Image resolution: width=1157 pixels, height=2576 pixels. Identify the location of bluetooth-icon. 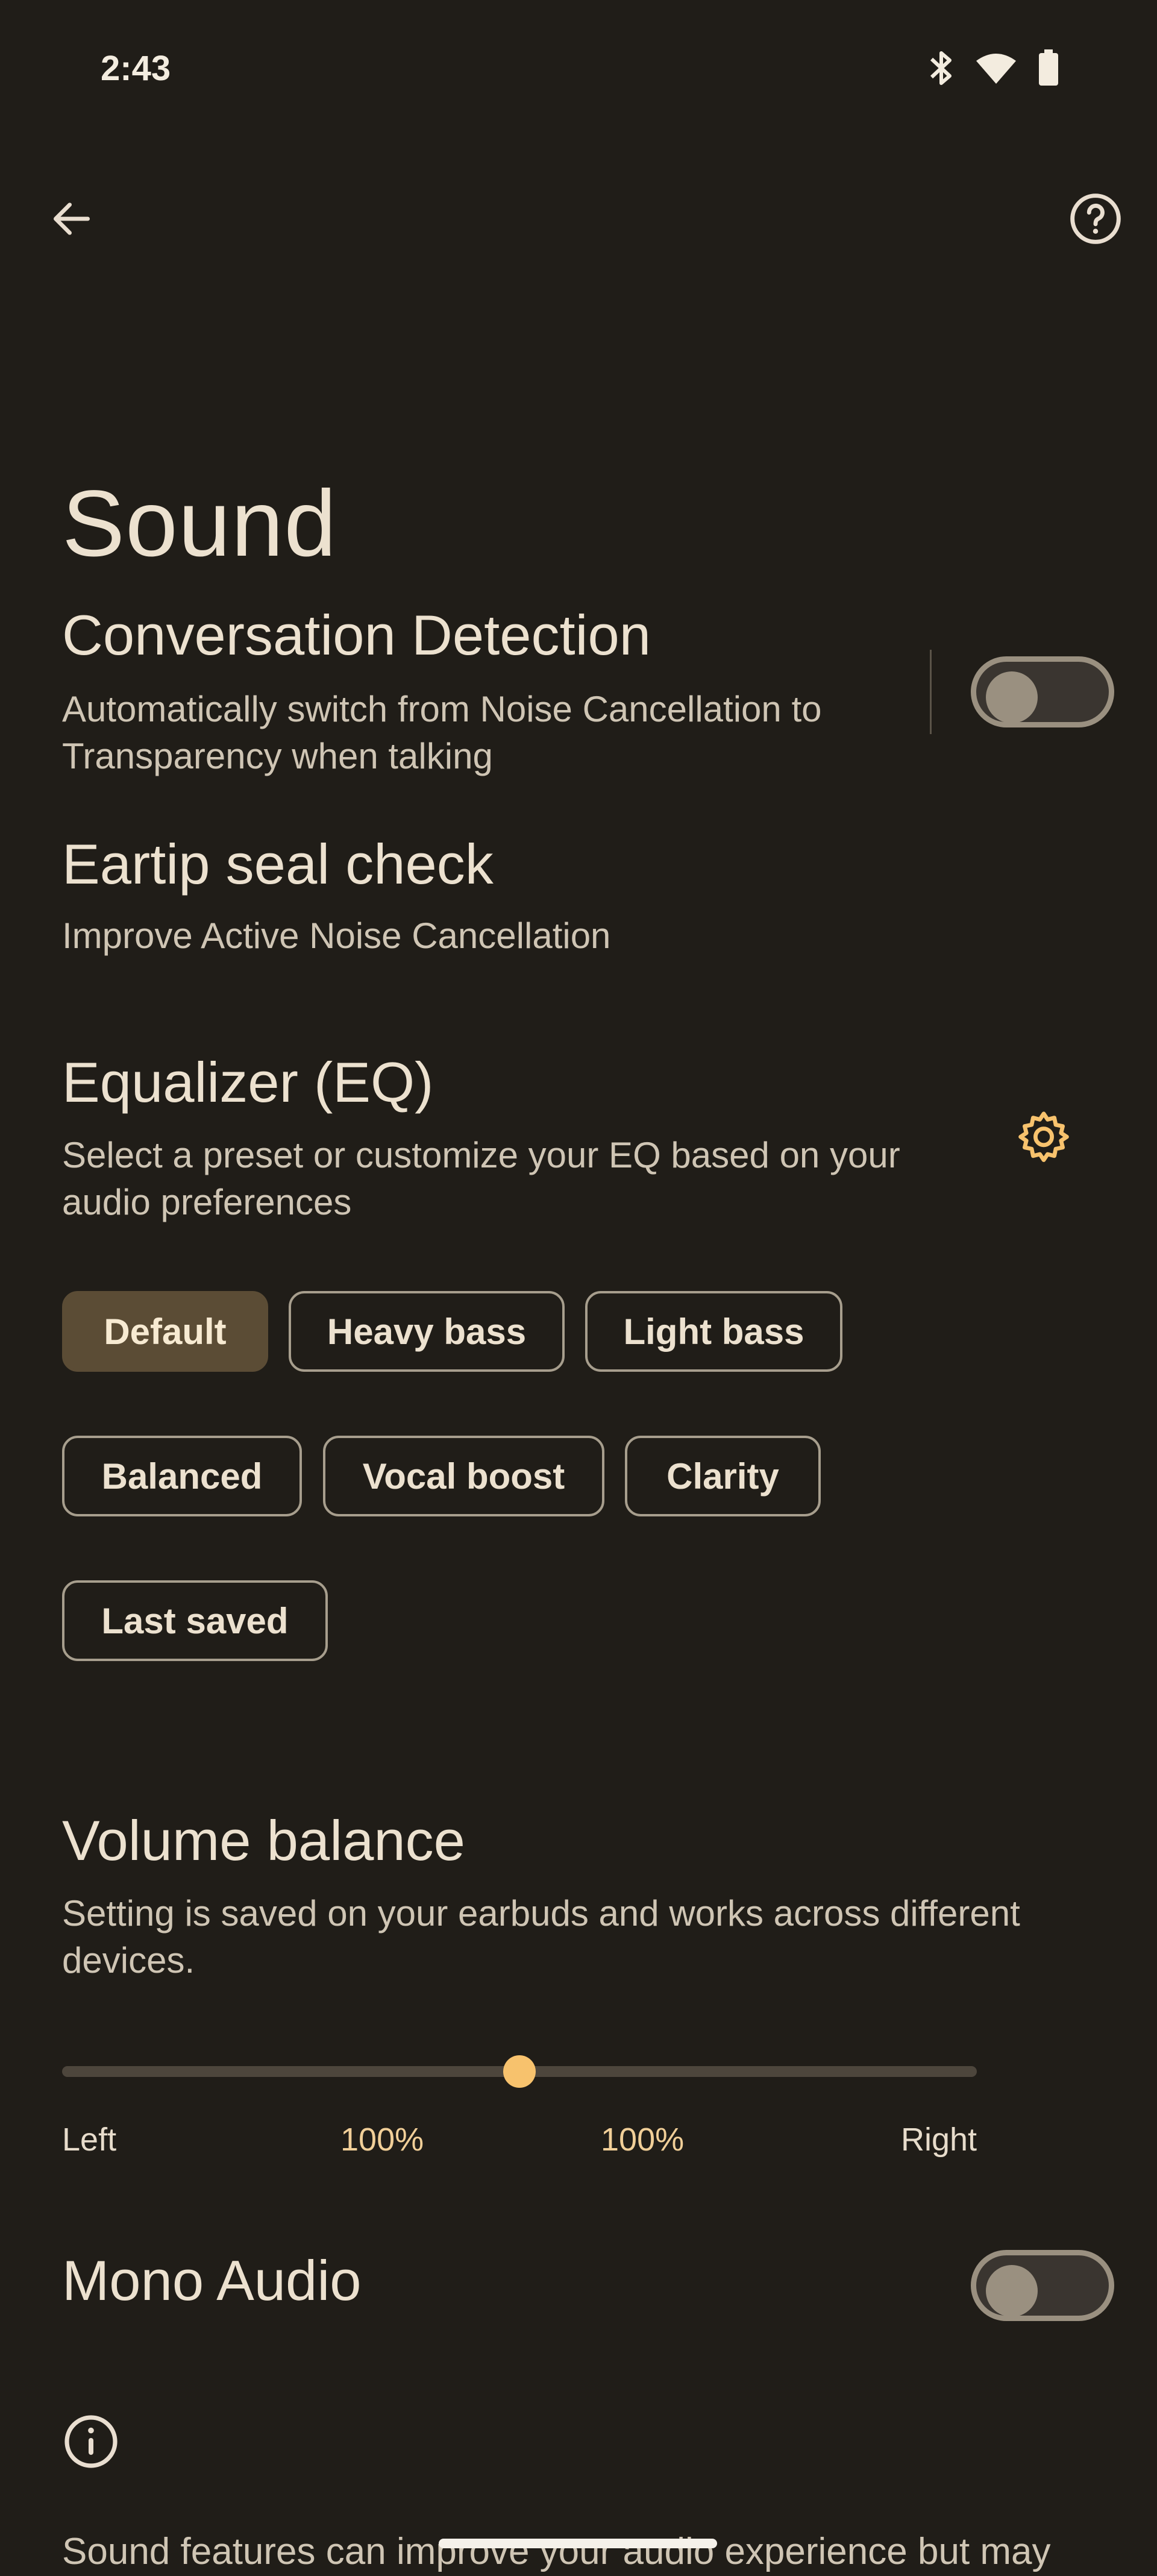
(941, 68).